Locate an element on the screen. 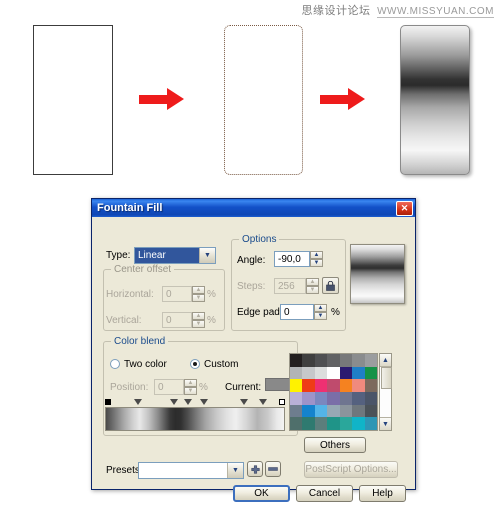 The width and height of the screenshot is (500, 524). gradient-preview is located at coordinates (377, 274).